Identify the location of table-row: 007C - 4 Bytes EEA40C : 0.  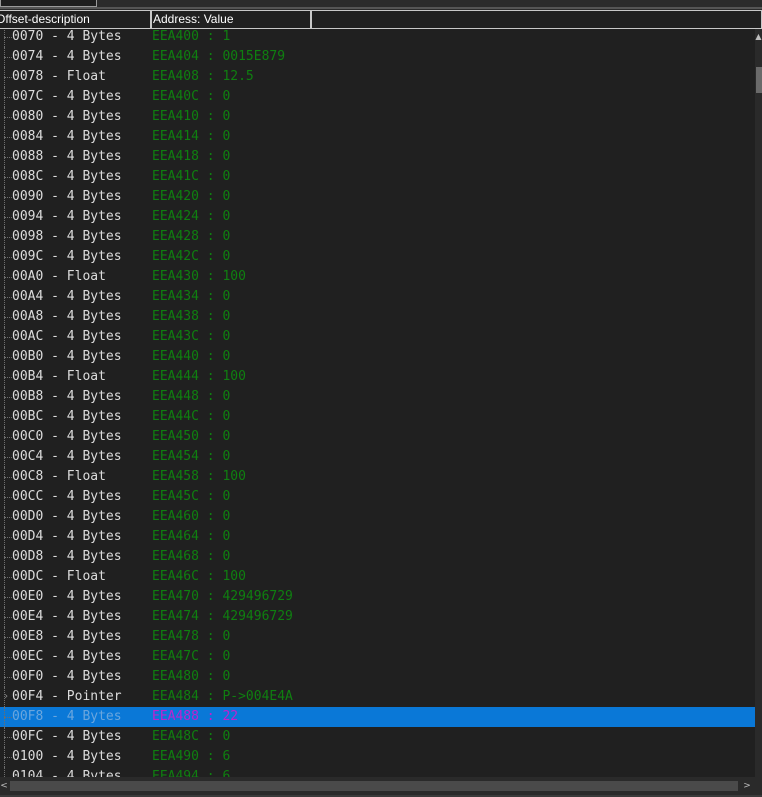
(377, 97).